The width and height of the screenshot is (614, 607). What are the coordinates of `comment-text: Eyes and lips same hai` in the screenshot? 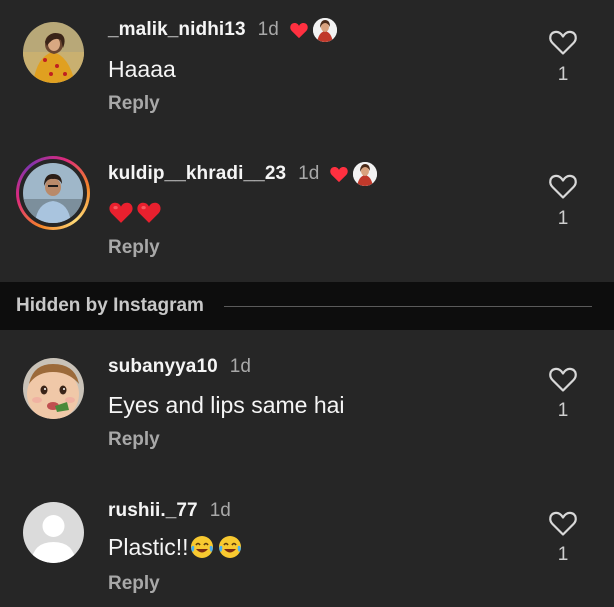 It's located at (226, 404).